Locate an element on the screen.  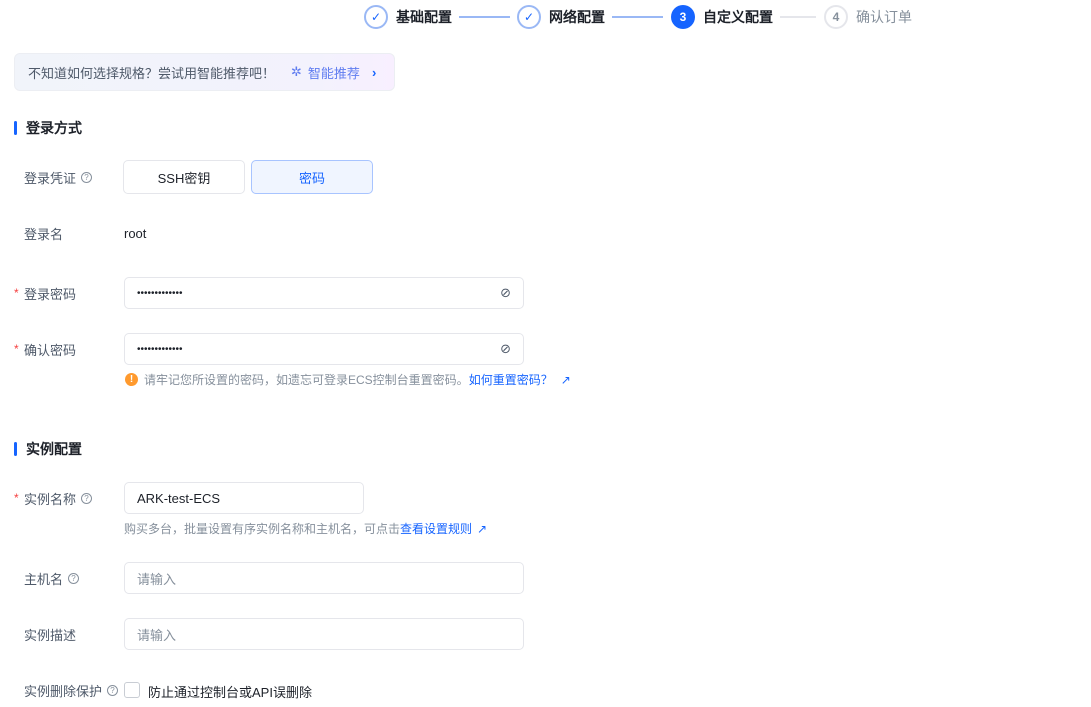
hostname-label: 主机名? is located at coordinates (47, 578).